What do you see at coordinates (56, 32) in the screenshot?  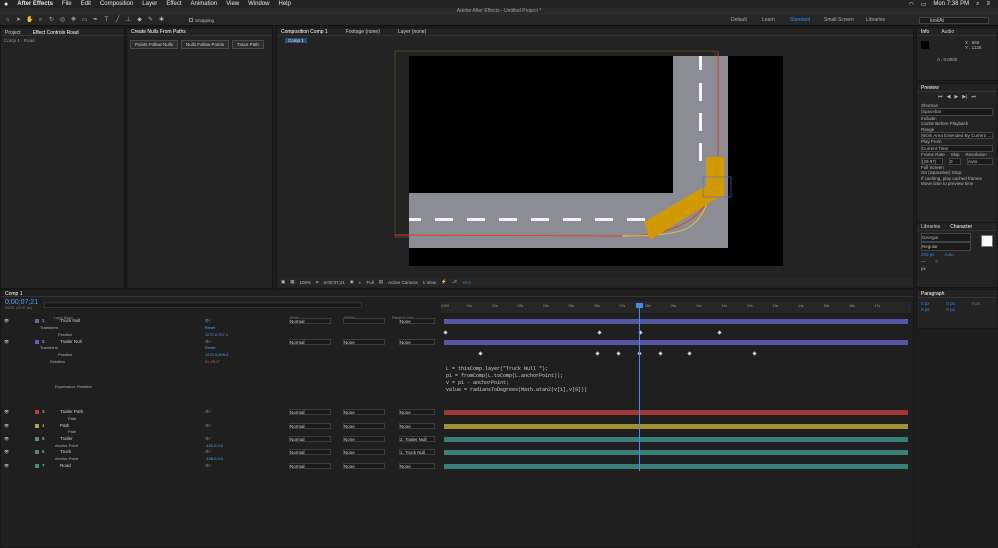 I see `tab-effect-controls: Effect Controls Road` at bounding box center [56, 32].